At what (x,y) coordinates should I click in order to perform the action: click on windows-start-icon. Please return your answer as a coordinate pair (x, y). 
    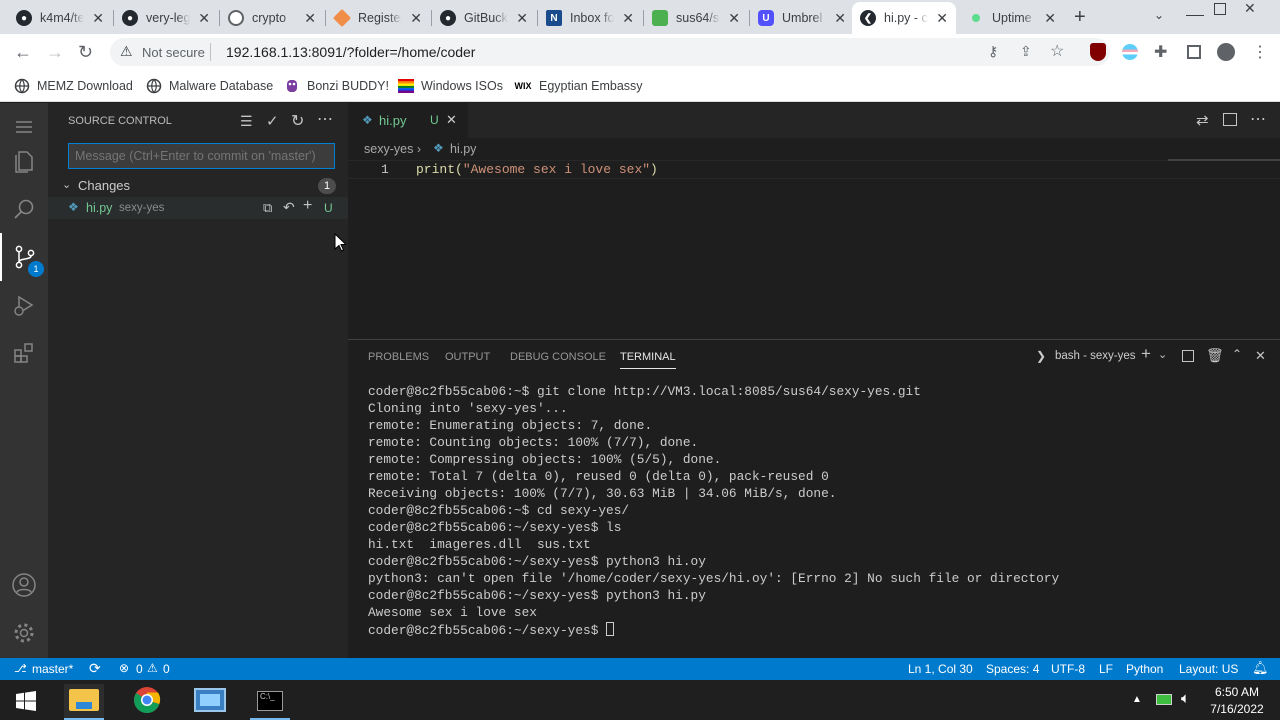
    Looking at the image, I should click on (26, 703).